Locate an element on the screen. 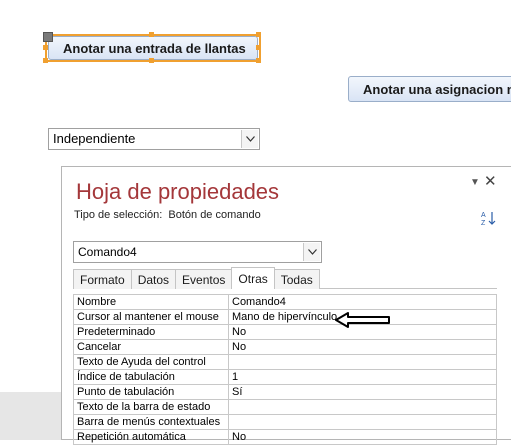 The width and height of the screenshot is (511, 445). selection-type-line: Tipo de selección: Botón de comando is located at coordinates (167, 215).